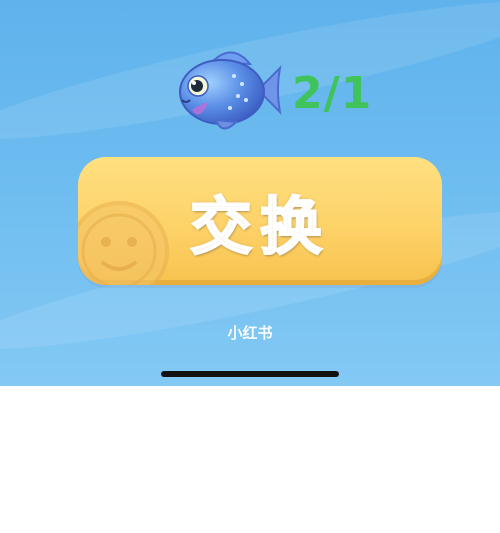 Image resolution: width=500 pixels, height=533 pixels. What do you see at coordinates (230, 90) in the screenshot?
I see `fish-icon` at bounding box center [230, 90].